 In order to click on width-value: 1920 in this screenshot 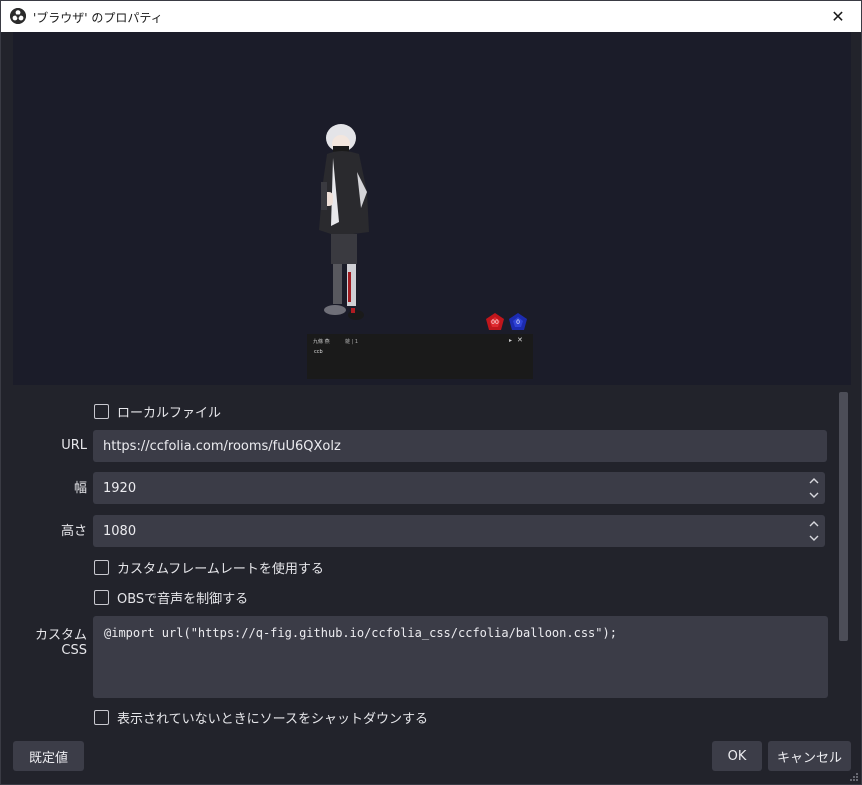, I will do `click(120, 488)`.